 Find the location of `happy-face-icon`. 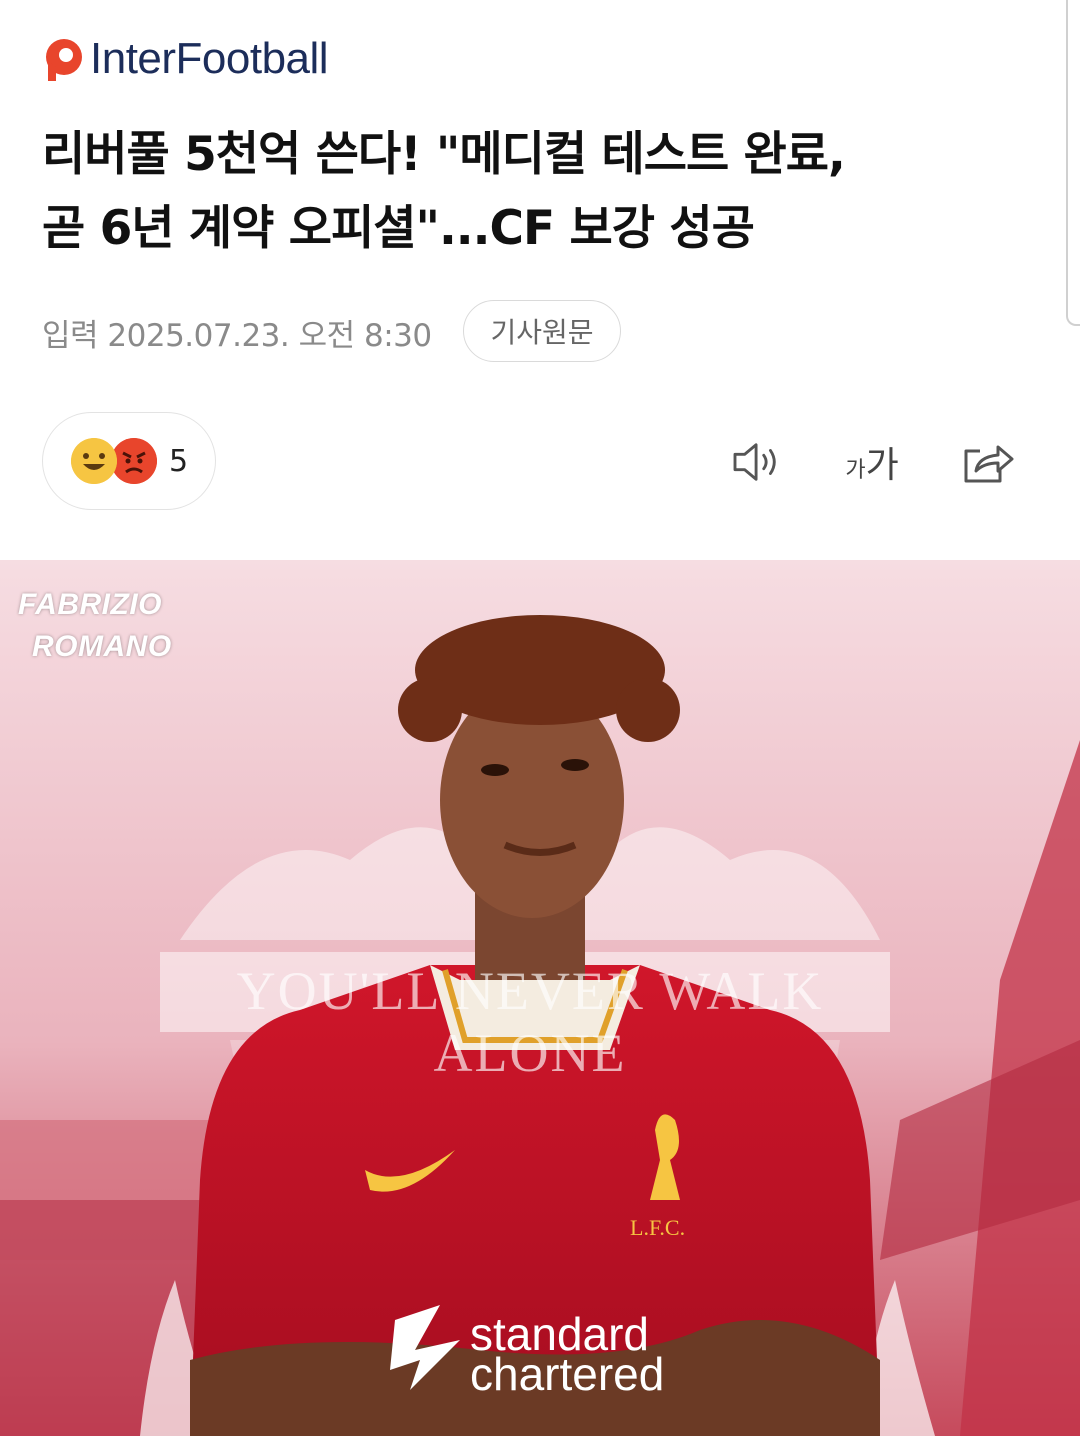

happy-face-icon is located at coordinates (94, 461).